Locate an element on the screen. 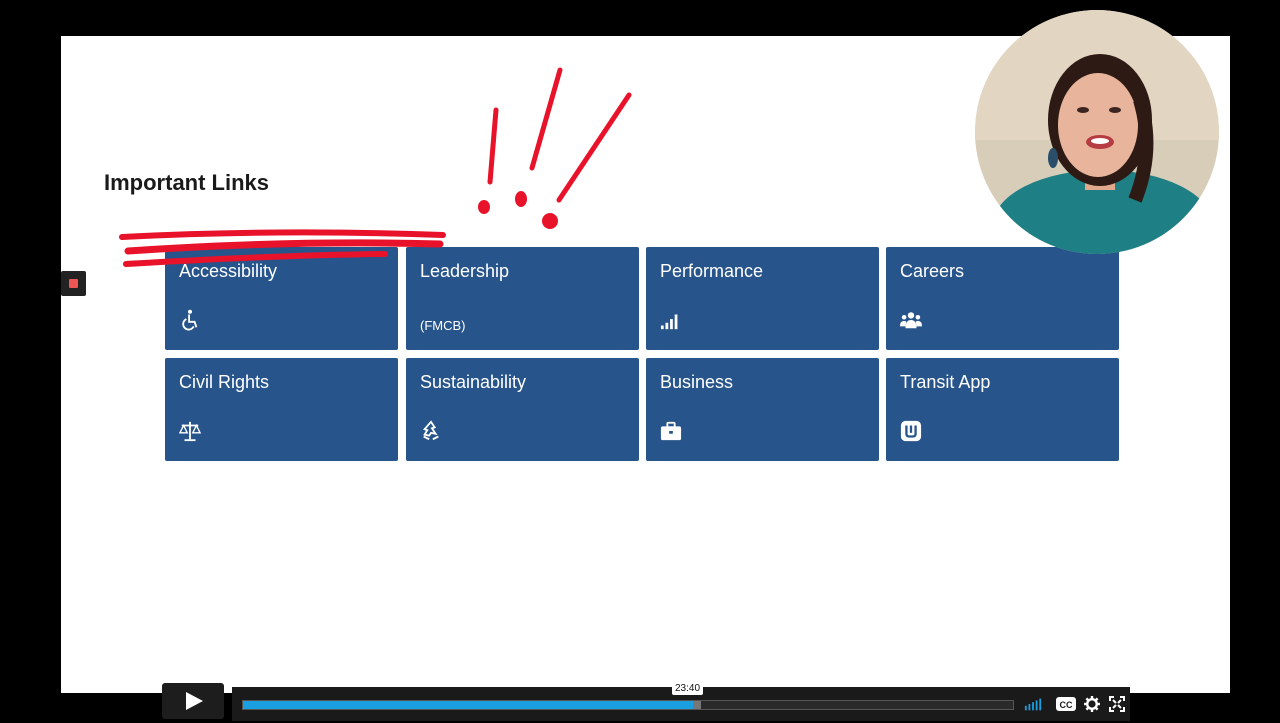 Image resolution: width=1280 pixels, height=723 pixels. tile-title: Transit App is located at coordinates (945, 382).